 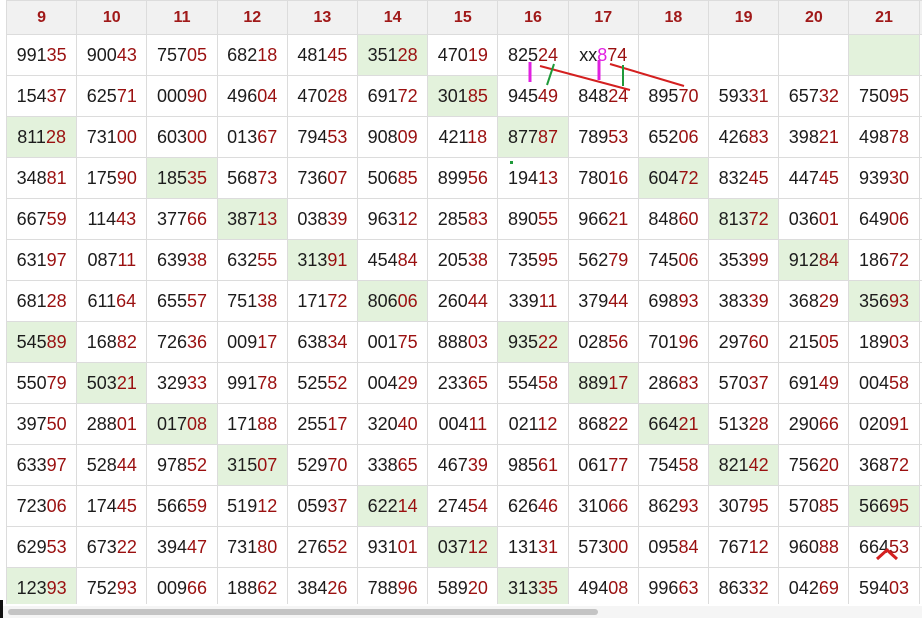 What do you see at coordinates (242, 546) in the screenshot?
I see `number-head: 731` at bounding box center [242, 546].